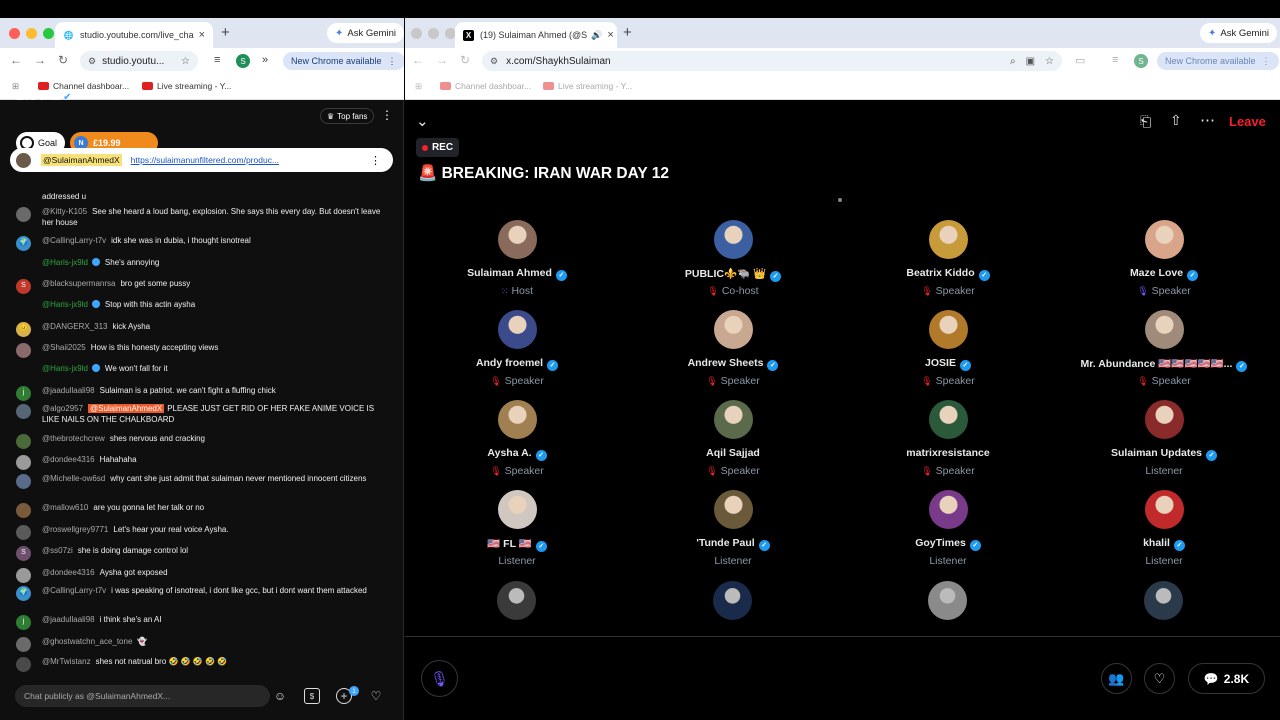 The width and height of the screenshot is (1280, 720). I want to click on site-settings-icon: ⚙, so click(494, 61).